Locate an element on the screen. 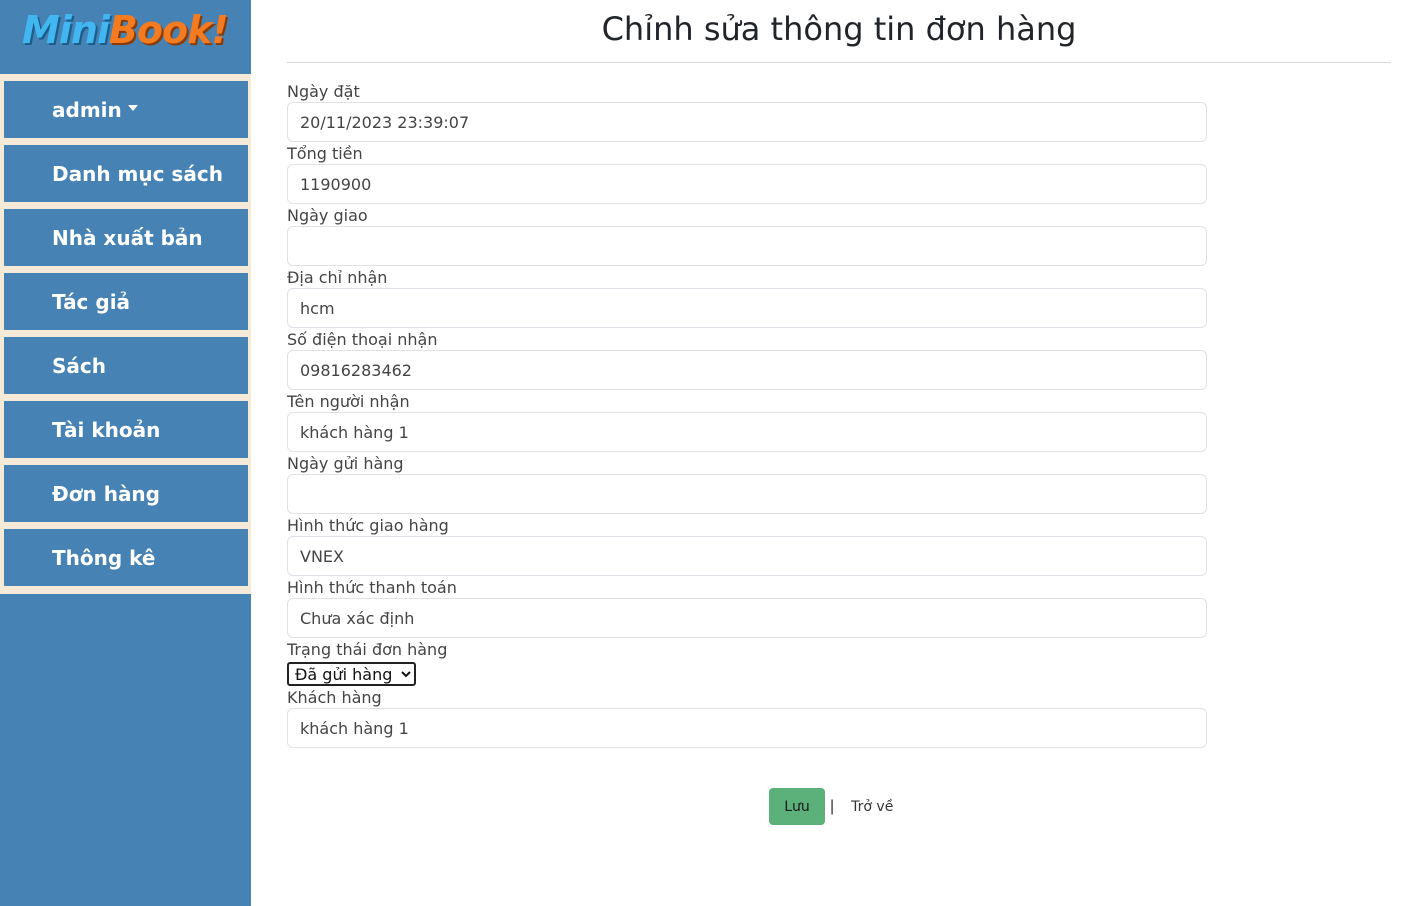  sidebar-item-don-hang: Đơn hàng is located at coordinates (126, 493).